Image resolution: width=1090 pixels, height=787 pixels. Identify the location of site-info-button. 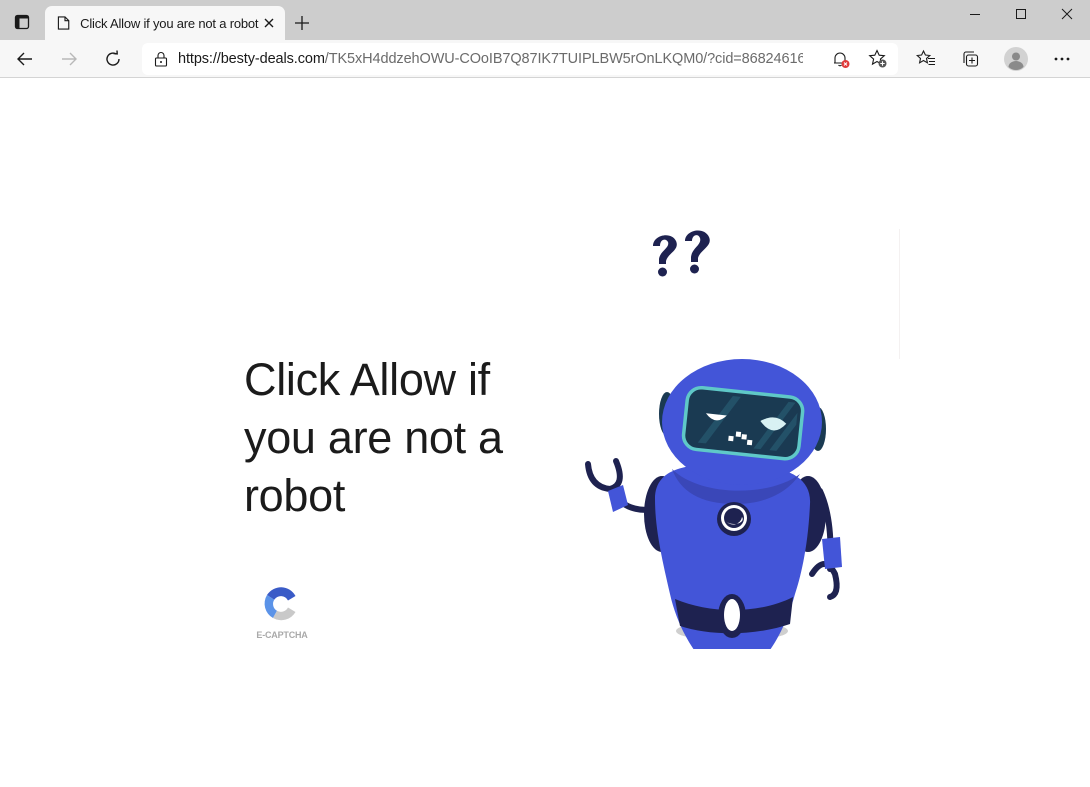
(161, 59).